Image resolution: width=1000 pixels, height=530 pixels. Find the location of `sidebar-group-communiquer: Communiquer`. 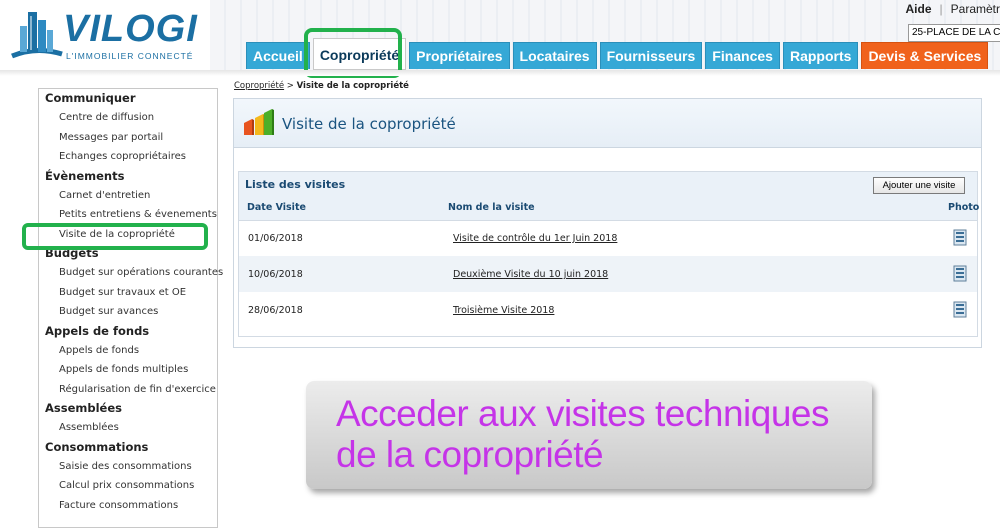

sidebar-group-communiquer: Communiquer is located at coordinates (90, 98).